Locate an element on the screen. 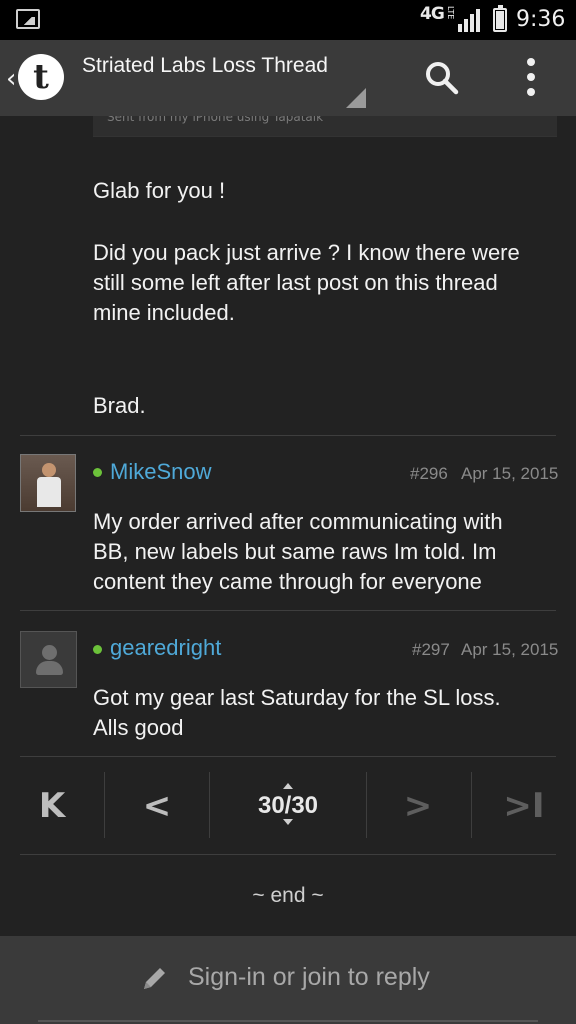  reply-underline is located at coordinates (288, 1021).